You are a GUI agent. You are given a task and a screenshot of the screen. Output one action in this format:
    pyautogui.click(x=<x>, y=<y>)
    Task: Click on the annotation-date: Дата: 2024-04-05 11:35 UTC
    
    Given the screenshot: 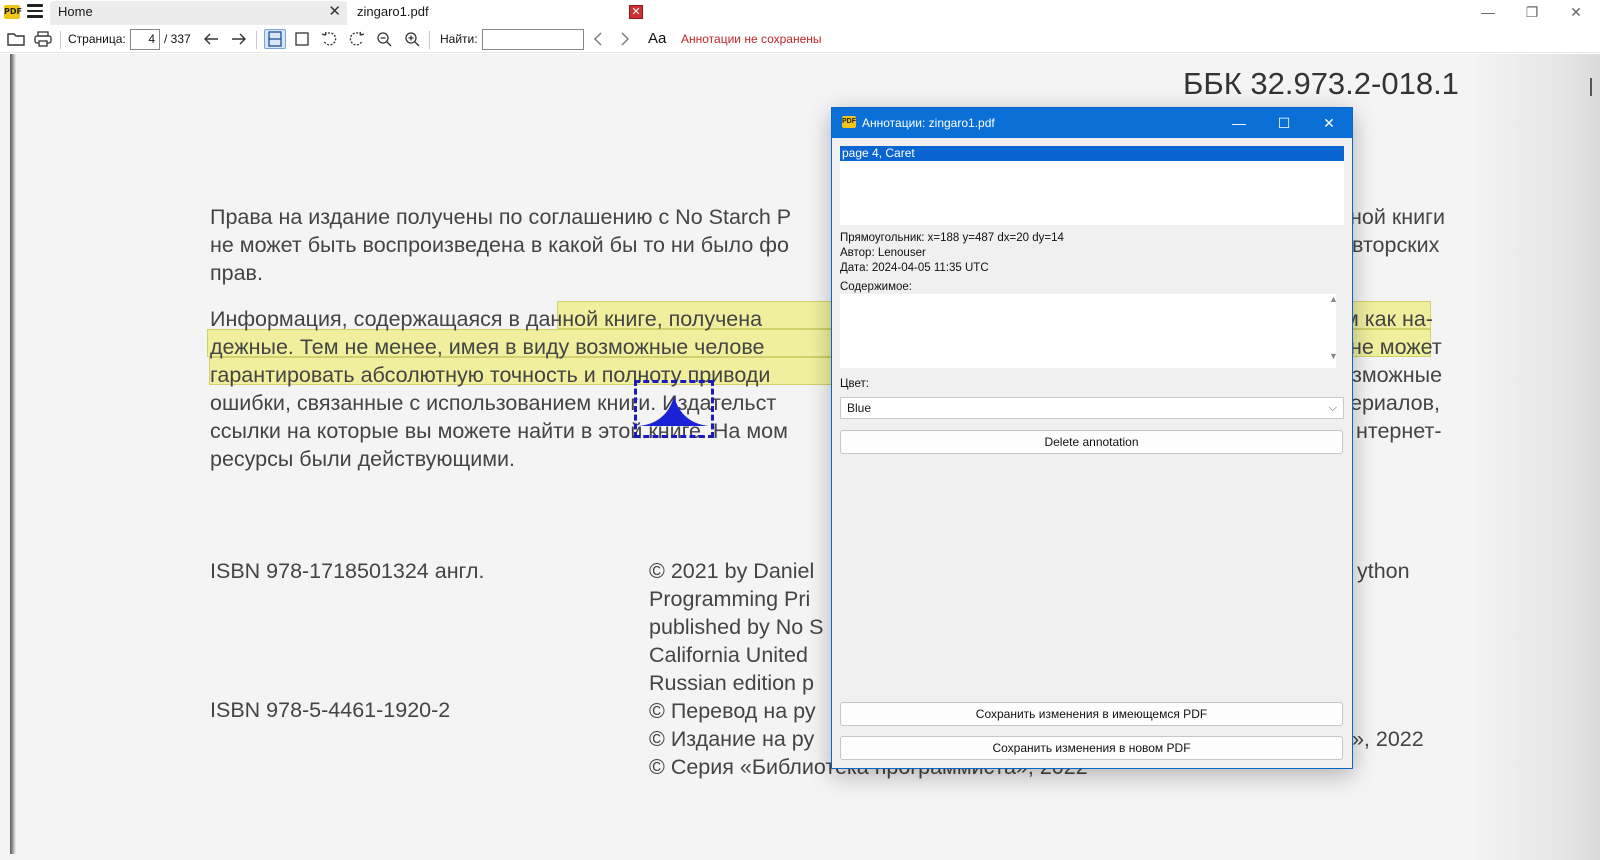 What is the action you would take?
    pyautogui.click(x=914, y=268)
    